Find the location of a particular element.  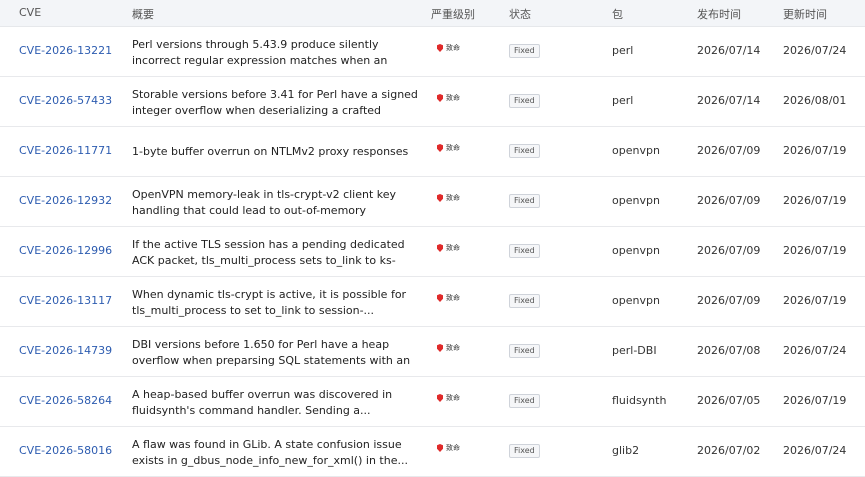

cve-link: CVE-2026-57433 is located at coordinates (65, 100).